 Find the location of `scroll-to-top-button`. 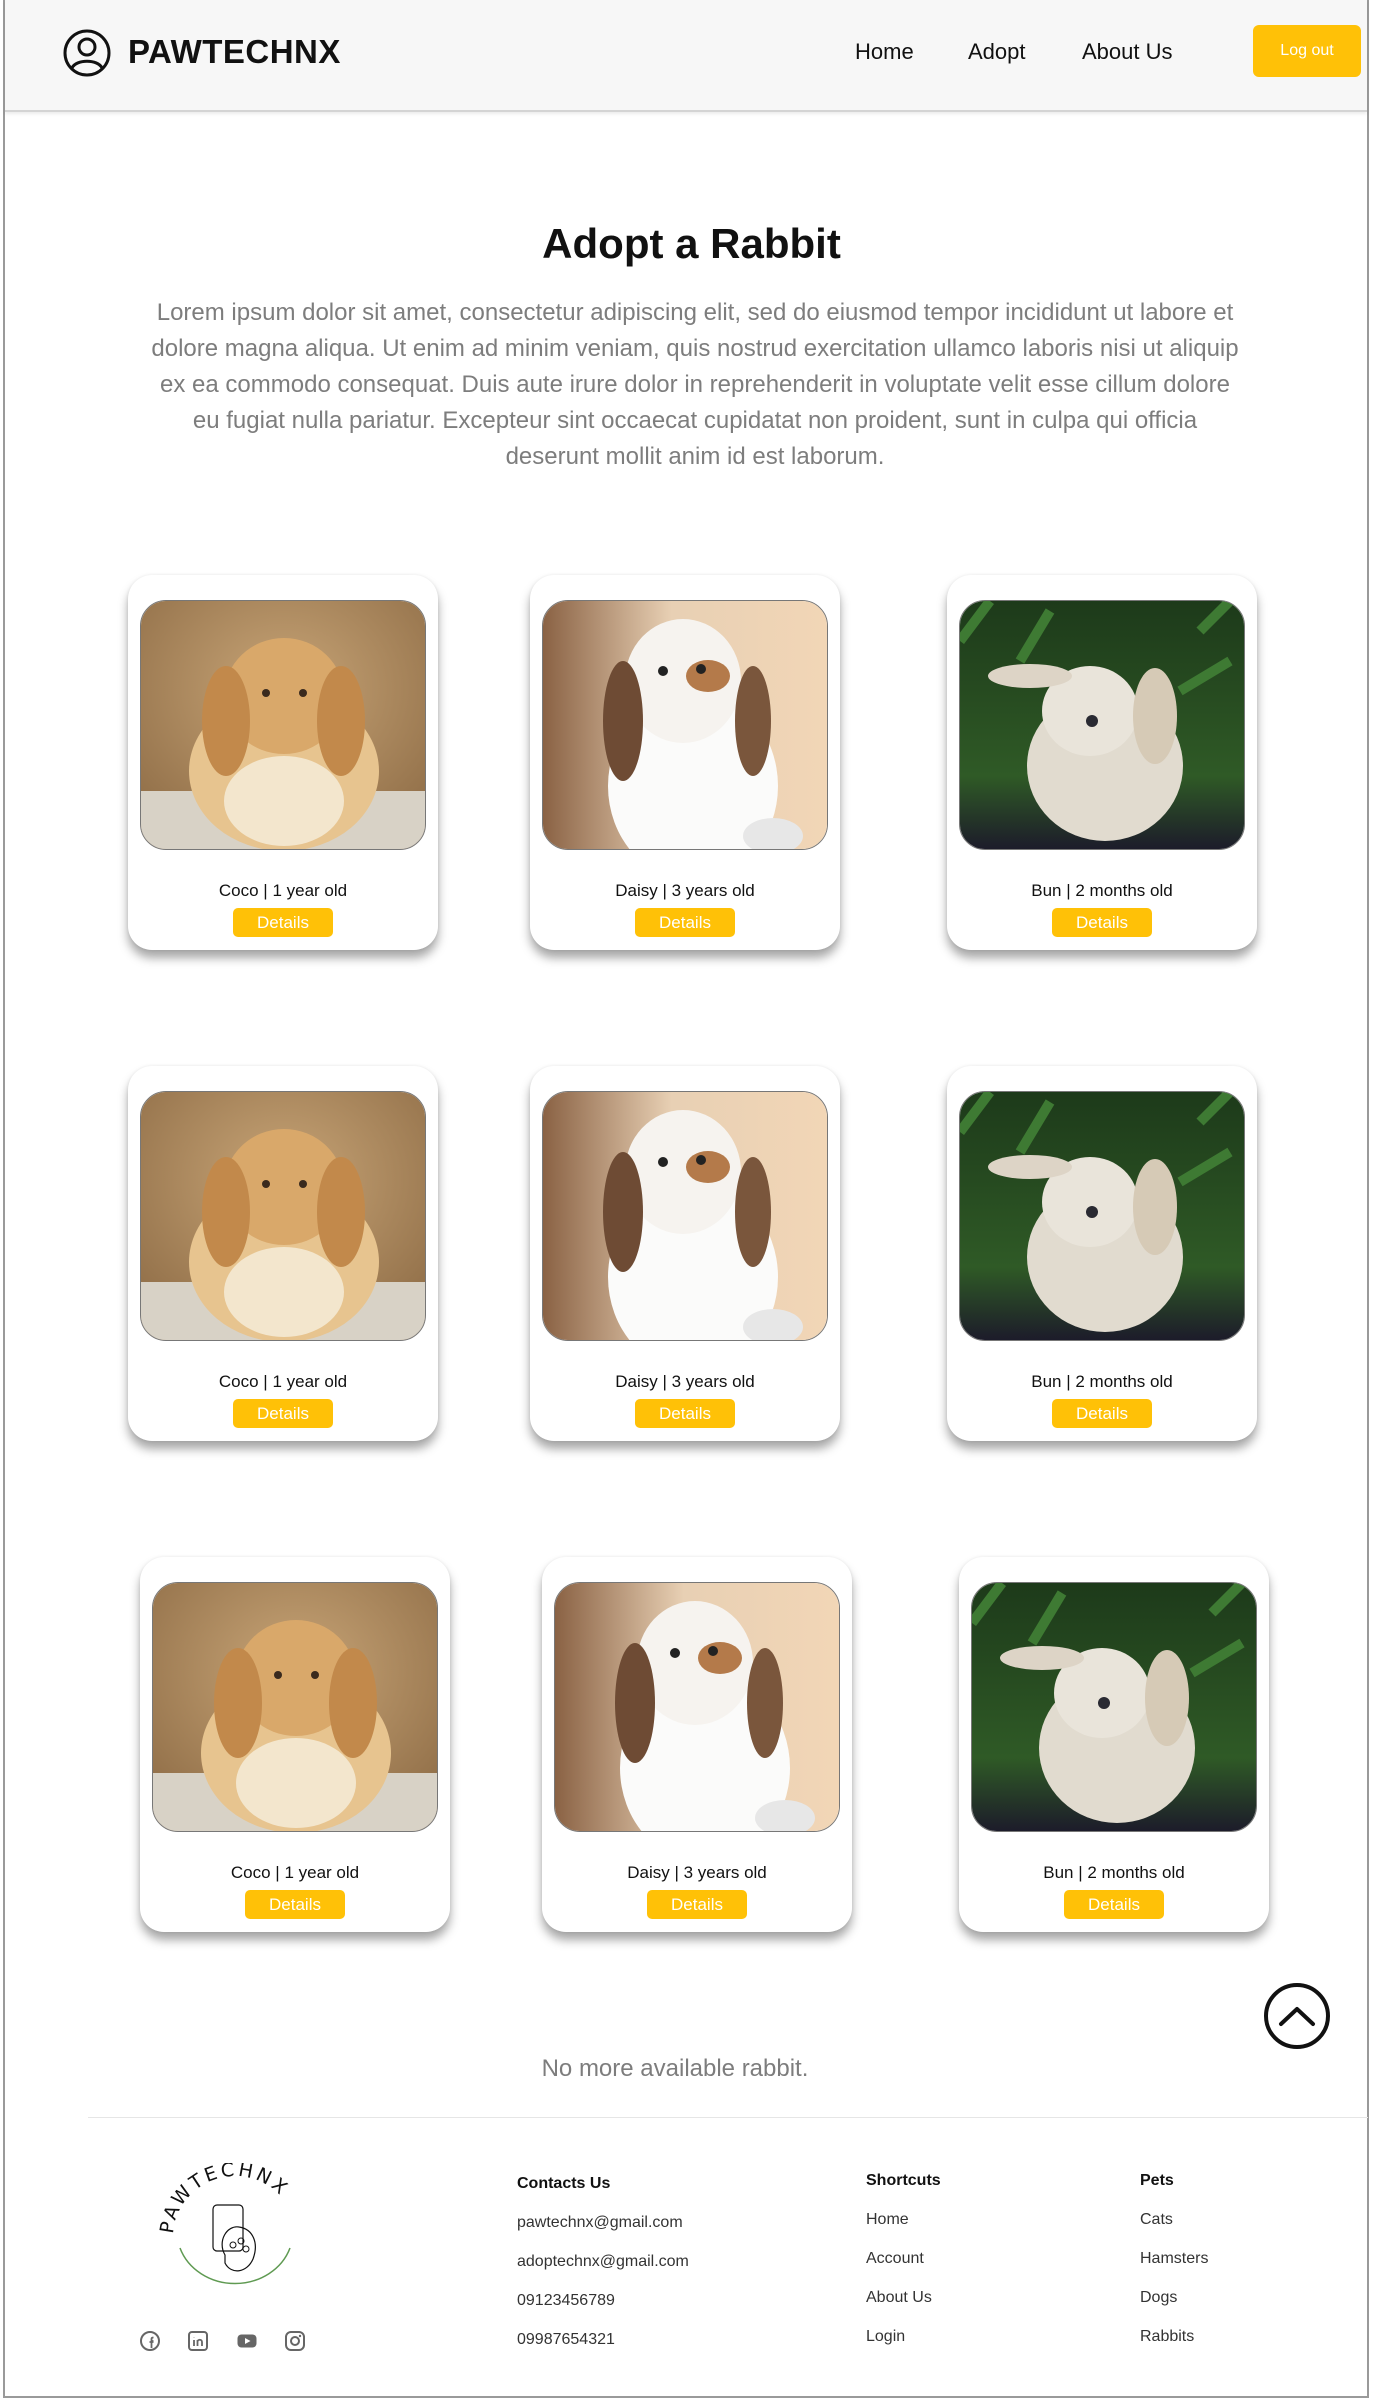

scroll-to-top-button is located at coordinates (1297, 2016).